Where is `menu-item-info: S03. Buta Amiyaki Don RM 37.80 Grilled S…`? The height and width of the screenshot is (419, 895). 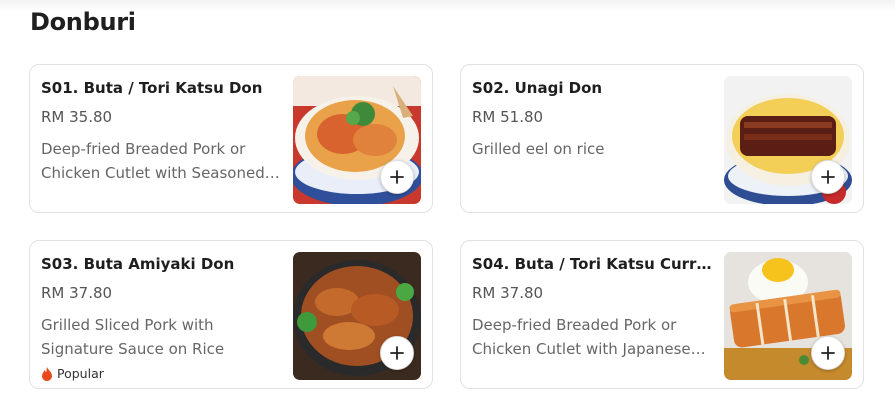
menu-item-info: S03. Buta Amiyaki Don RM 37.80 Grilled S… is located at coordinates (163, 317).